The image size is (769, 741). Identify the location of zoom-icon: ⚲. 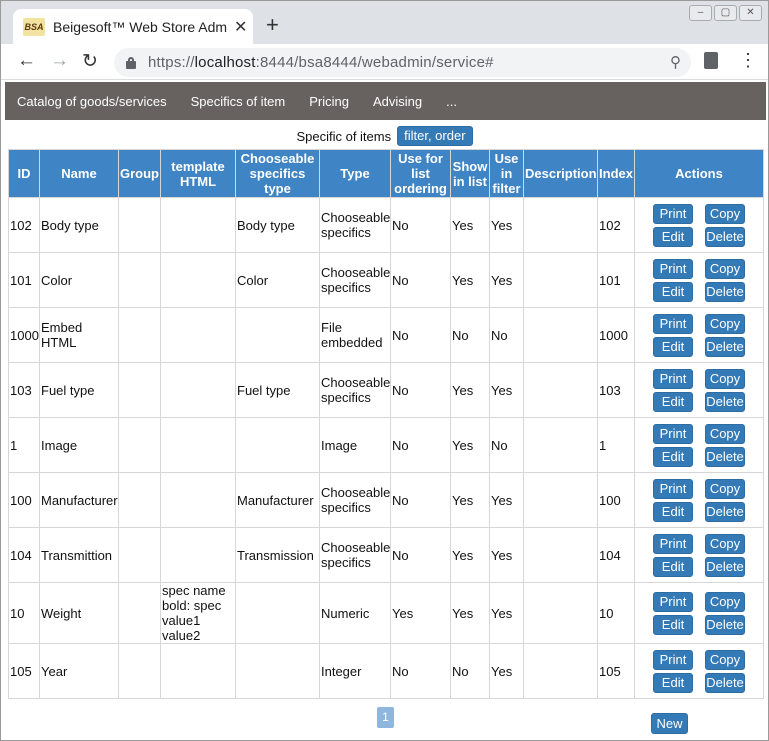
(675, 62).